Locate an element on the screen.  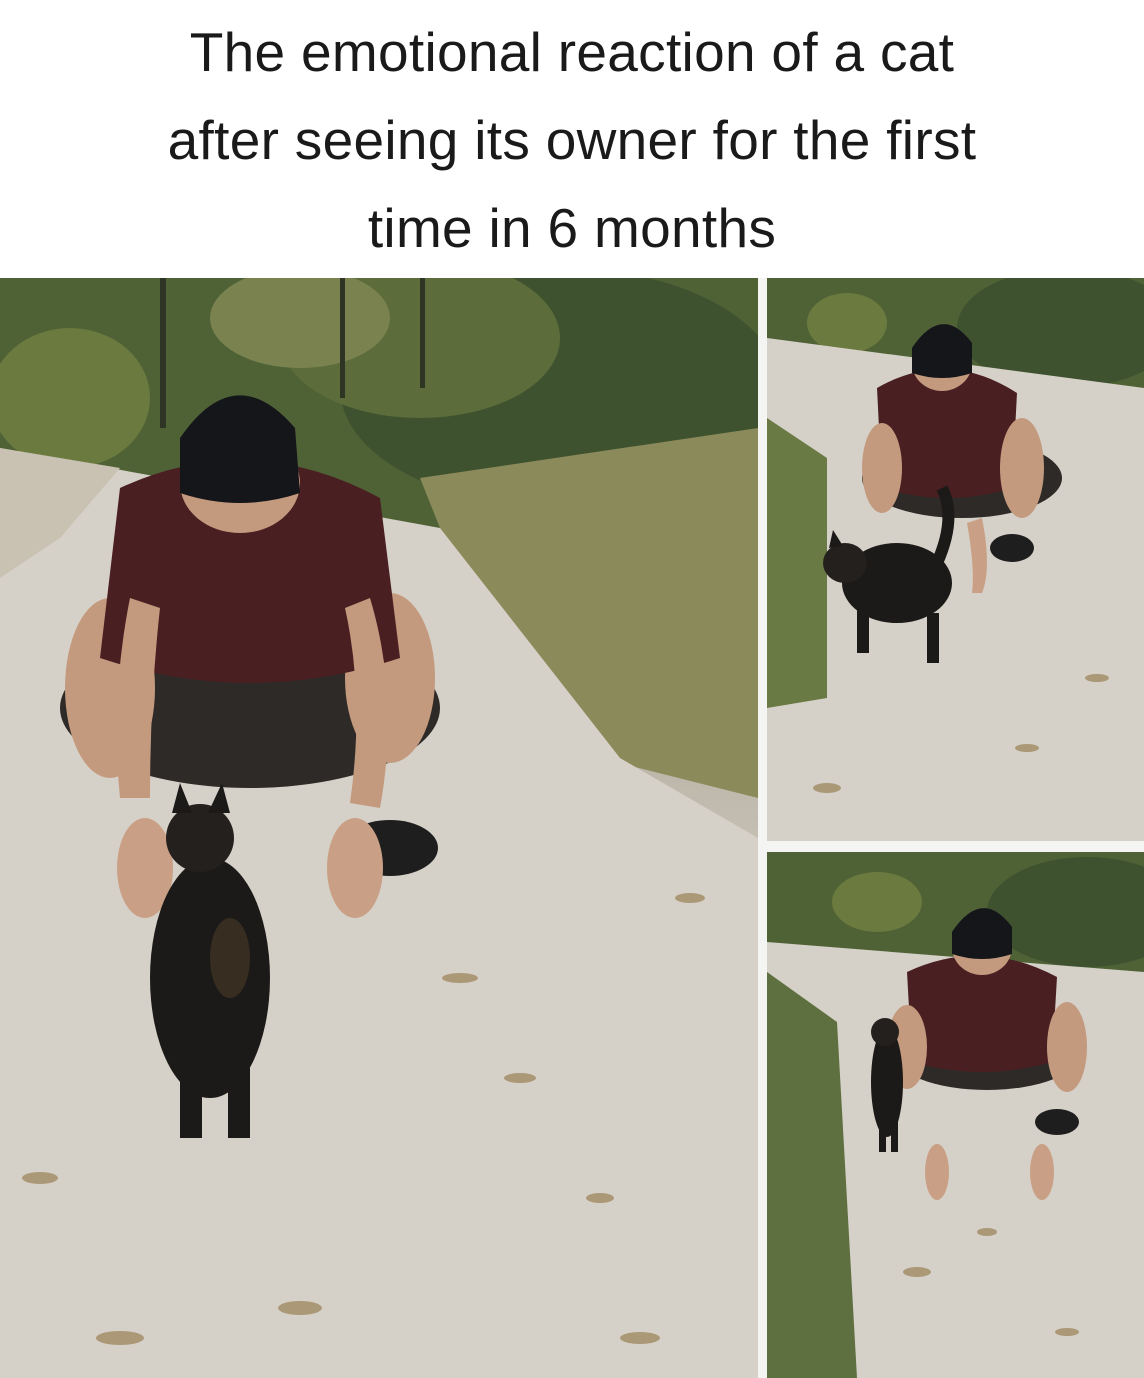
caption-line-1: The emotional reaction of a cat is located at coordinates (572, 52).